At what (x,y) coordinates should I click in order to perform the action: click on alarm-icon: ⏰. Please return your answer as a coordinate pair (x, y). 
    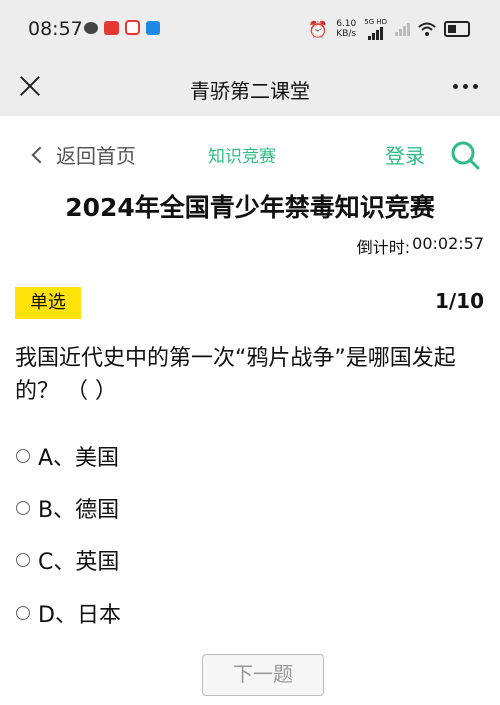
    Looking at the image, I should click on (318, 29).